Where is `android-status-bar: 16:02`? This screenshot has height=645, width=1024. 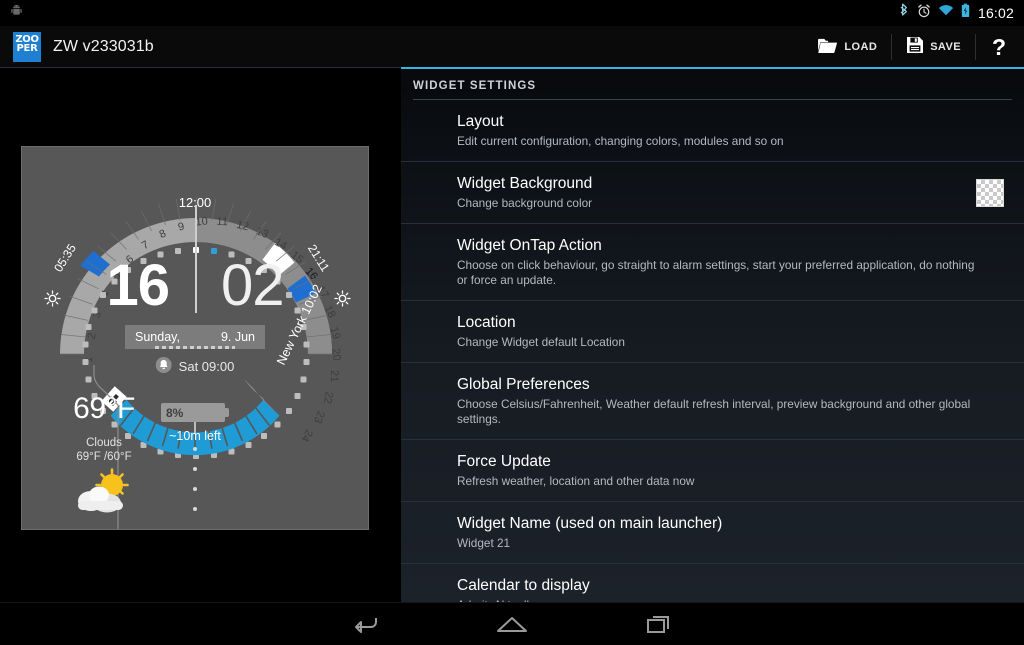 android-status-bar: 16:02 is located at coordinates (512, 13).